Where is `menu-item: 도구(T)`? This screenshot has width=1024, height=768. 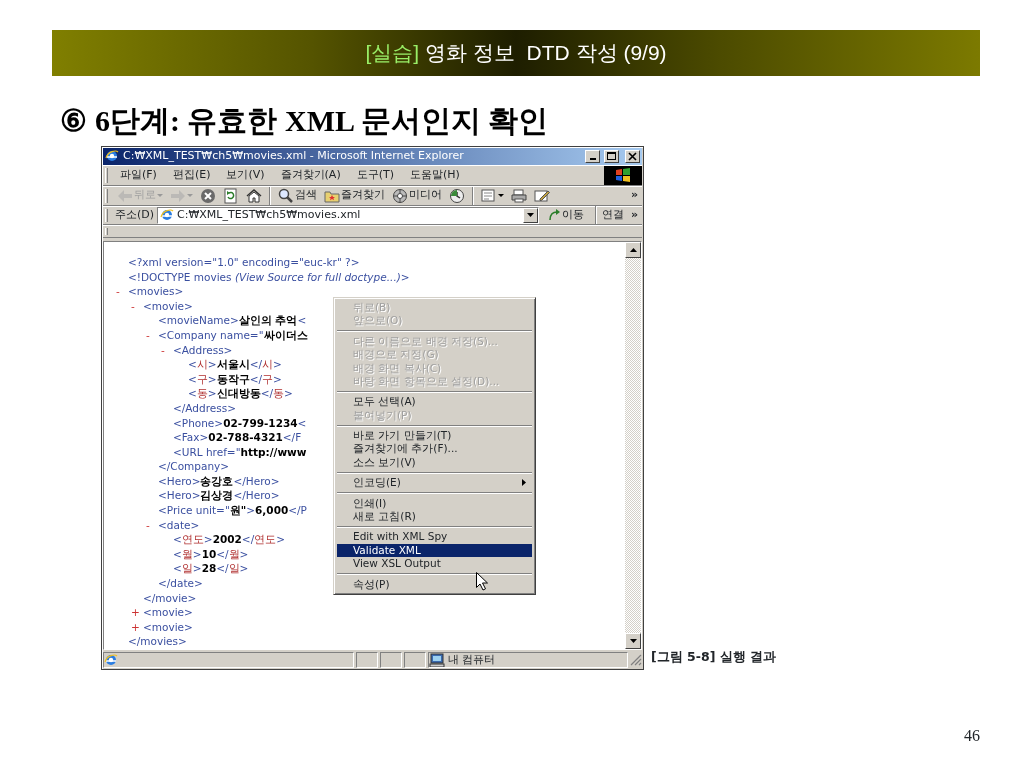 menu-item: 도구(T) is located at coordinates (375, 175).